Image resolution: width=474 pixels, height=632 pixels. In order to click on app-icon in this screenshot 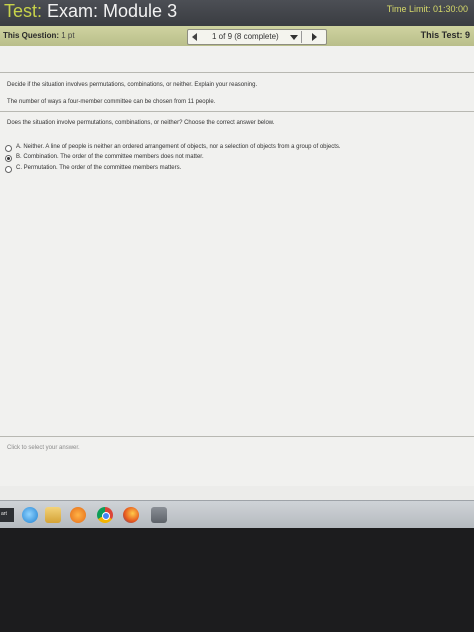, I will do `click(159, 515)`.